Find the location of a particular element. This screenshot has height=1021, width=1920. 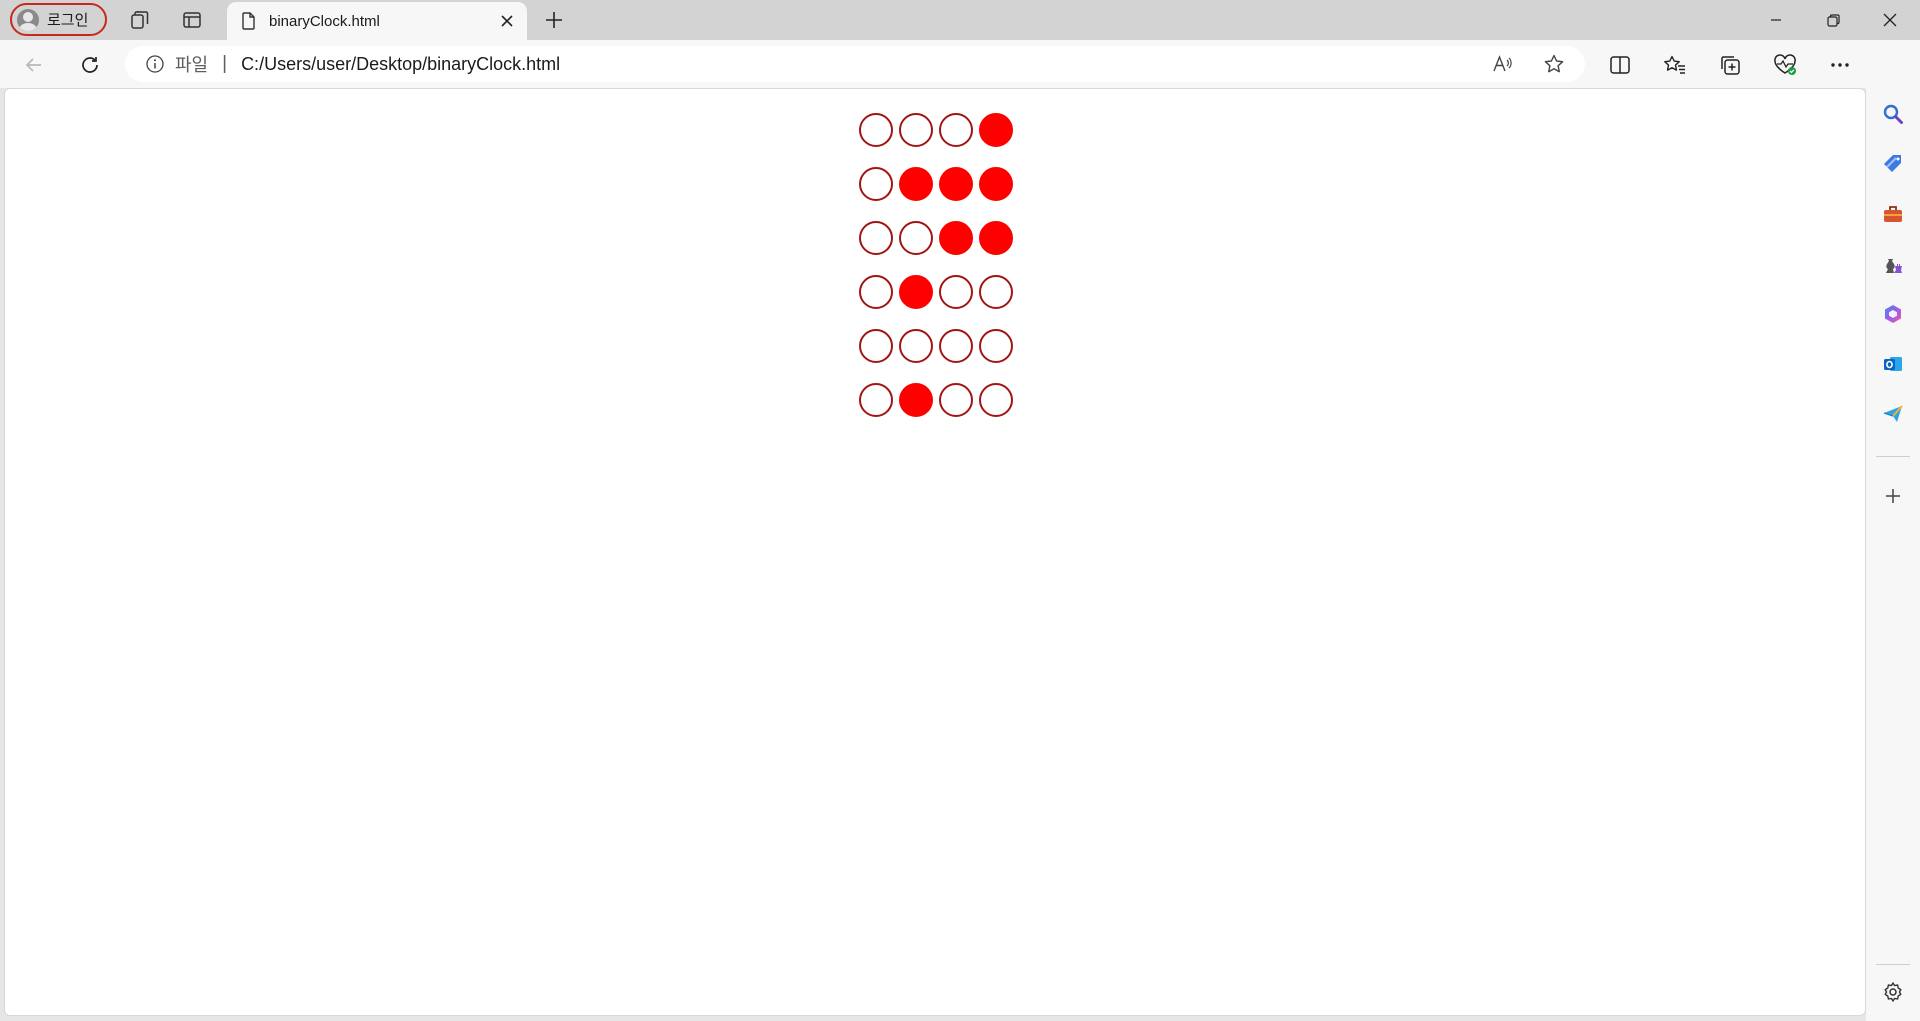

refresh-icon is located at coordinates (90, 65).